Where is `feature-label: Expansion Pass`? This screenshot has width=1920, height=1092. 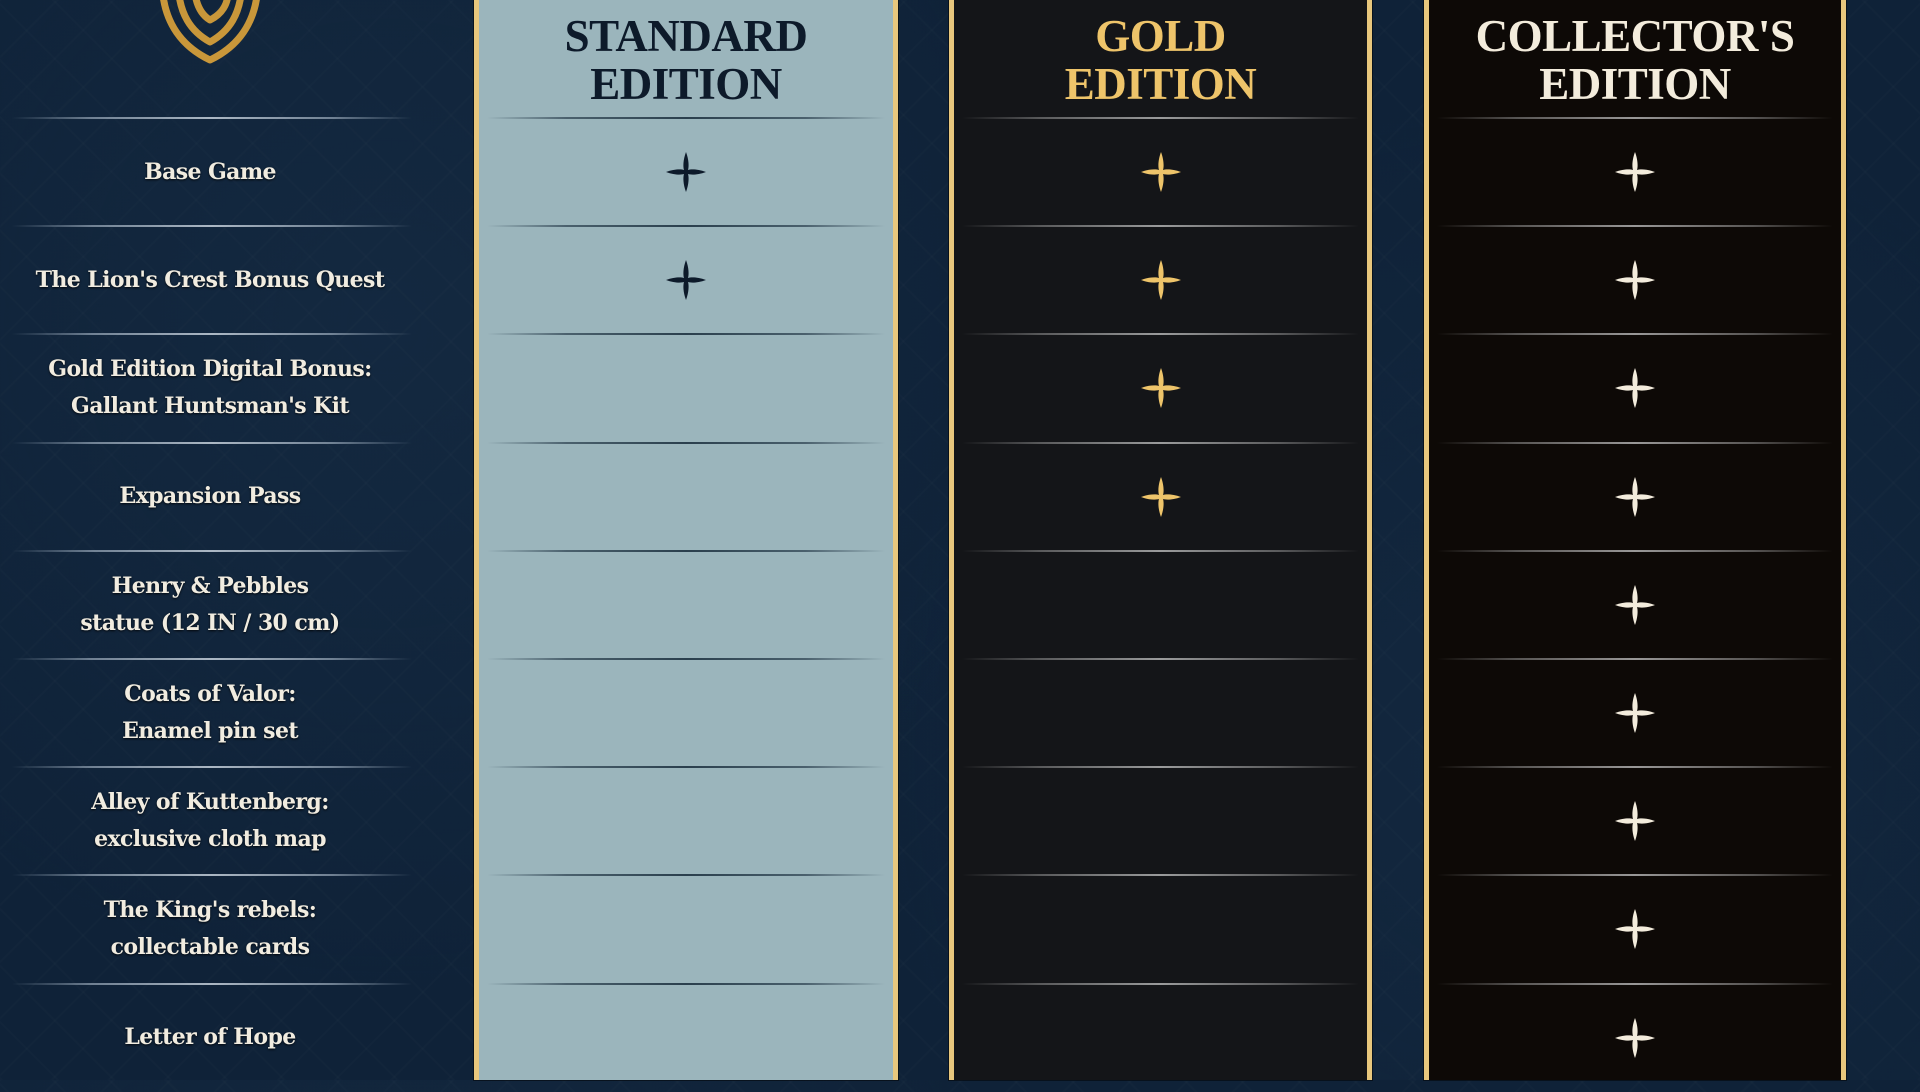 feature-label: Expansion Pass is located at coordinates (210, 496).